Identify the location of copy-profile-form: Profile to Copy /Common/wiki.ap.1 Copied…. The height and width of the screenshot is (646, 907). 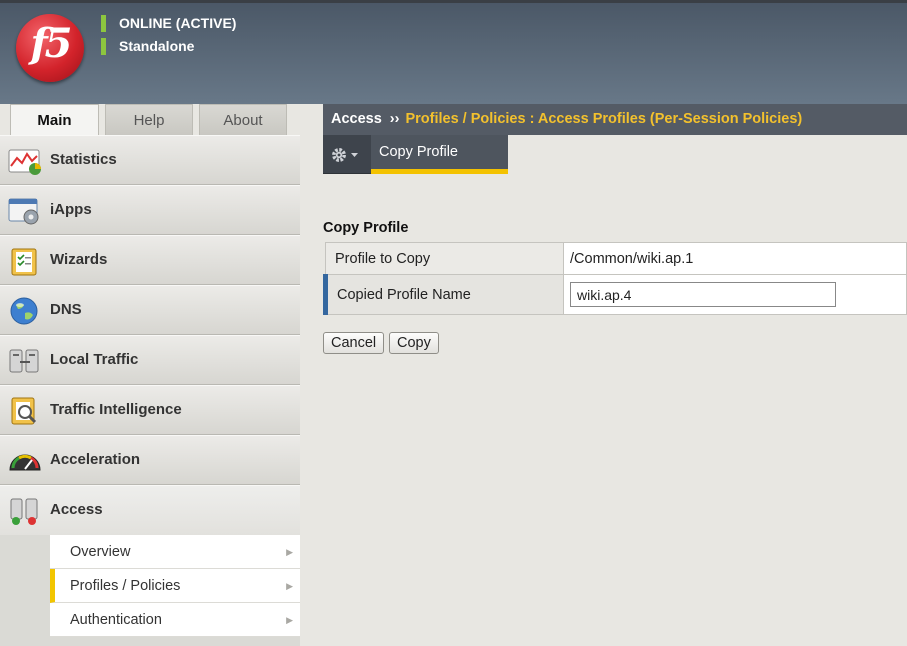
(615, 278).